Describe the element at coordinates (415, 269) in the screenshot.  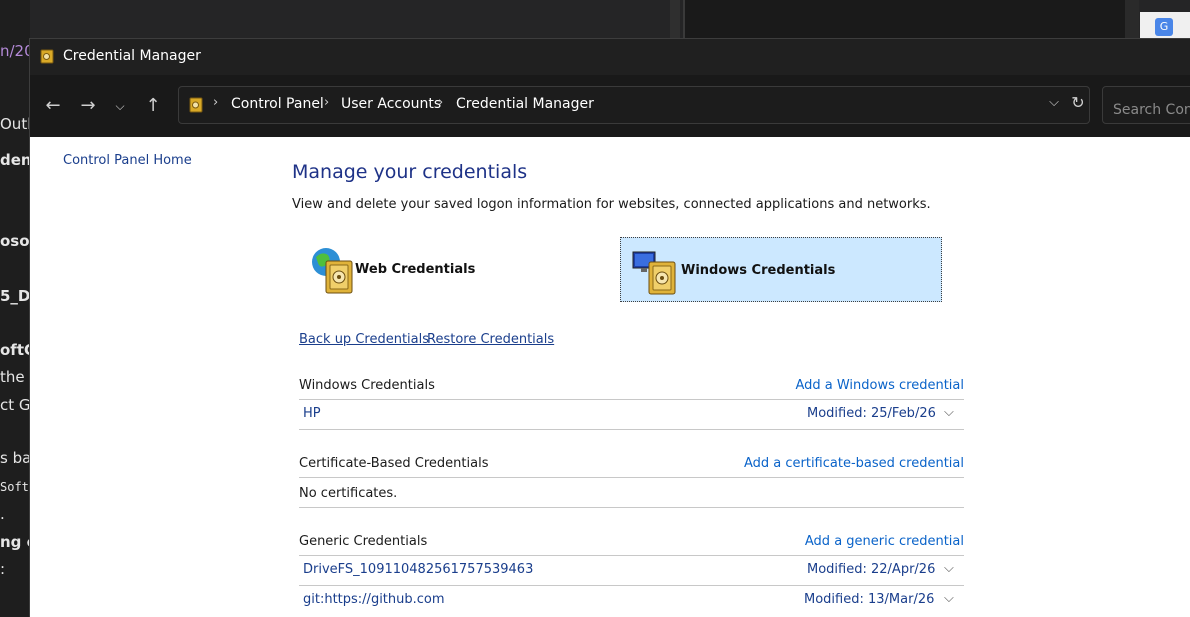
I see `web-credentials-label: Web Credentials` at that location.